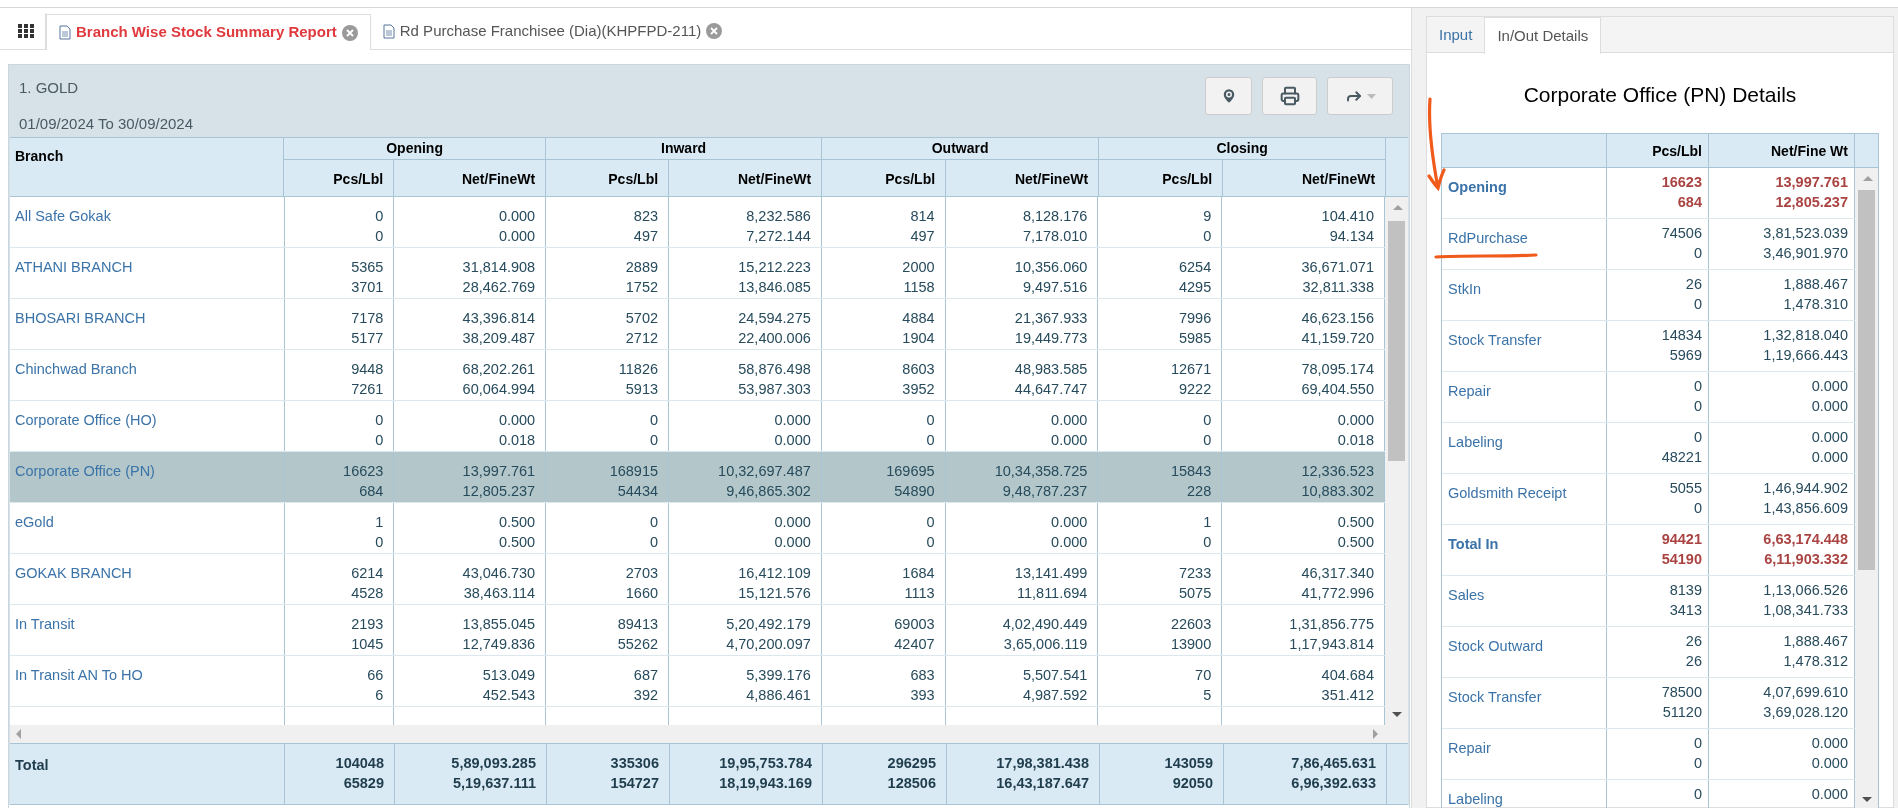  Describe the element at coordinates (745, 579) in the screenshot. I see `table-cell: 16,412.109 15,121.576` at that location.